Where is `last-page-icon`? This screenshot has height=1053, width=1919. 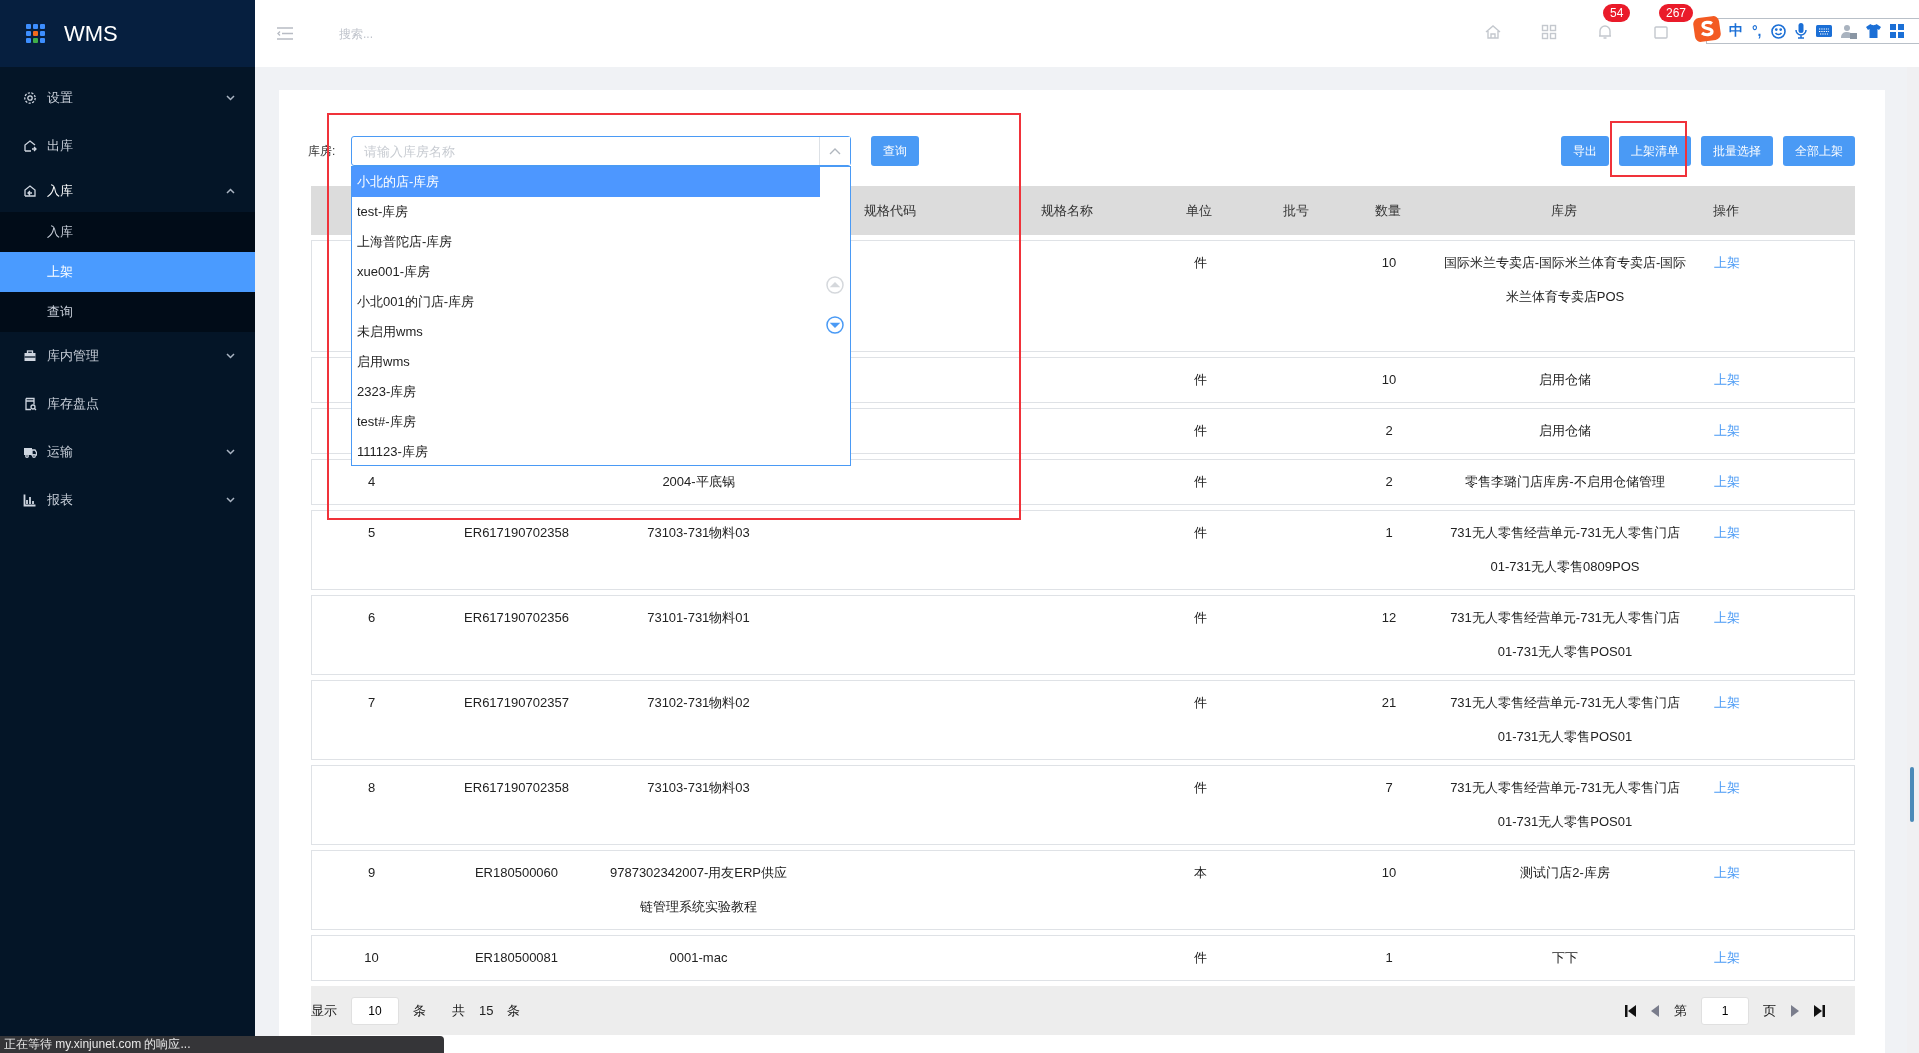 last-page-icon is located at coordinates (1819, 1010).